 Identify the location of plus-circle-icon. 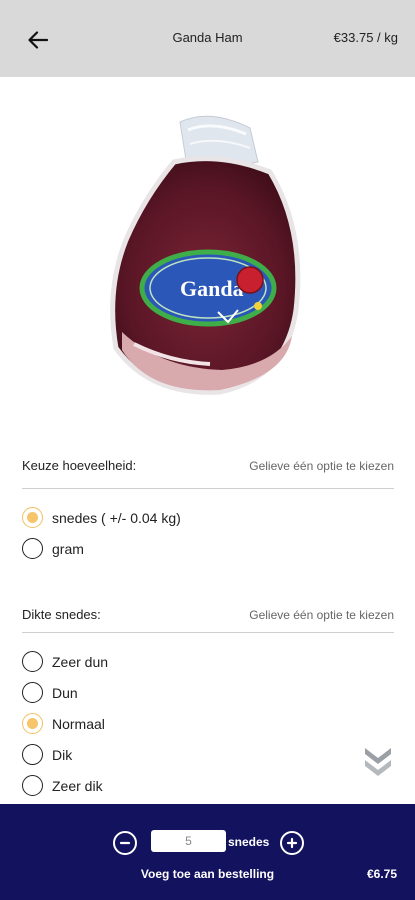
(292, 843).